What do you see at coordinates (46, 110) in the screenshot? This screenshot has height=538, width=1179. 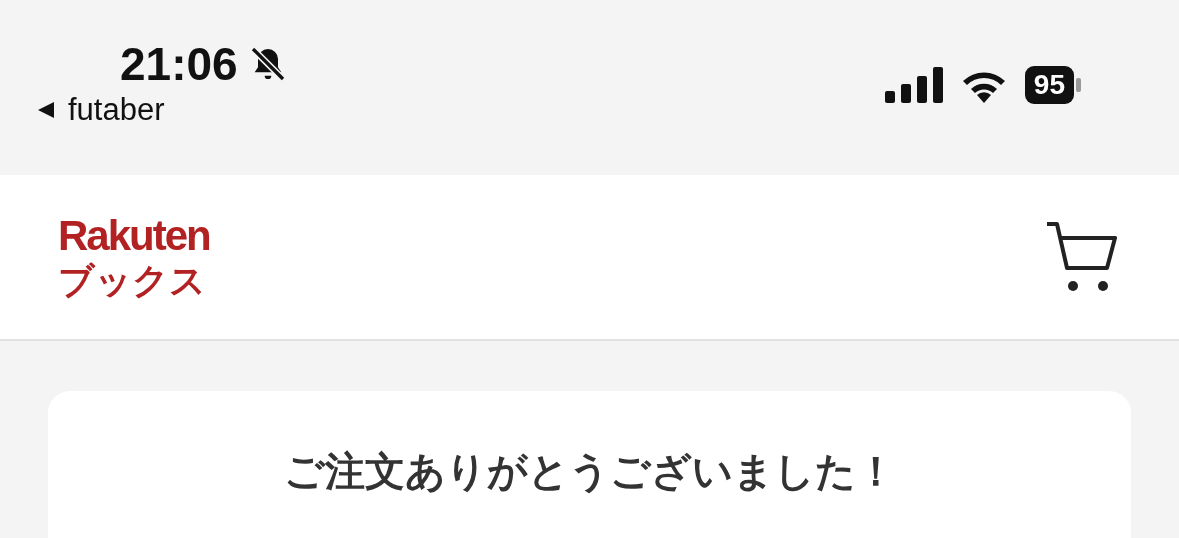 I see `back-triangle-icon` at bounding box center [46, 110].